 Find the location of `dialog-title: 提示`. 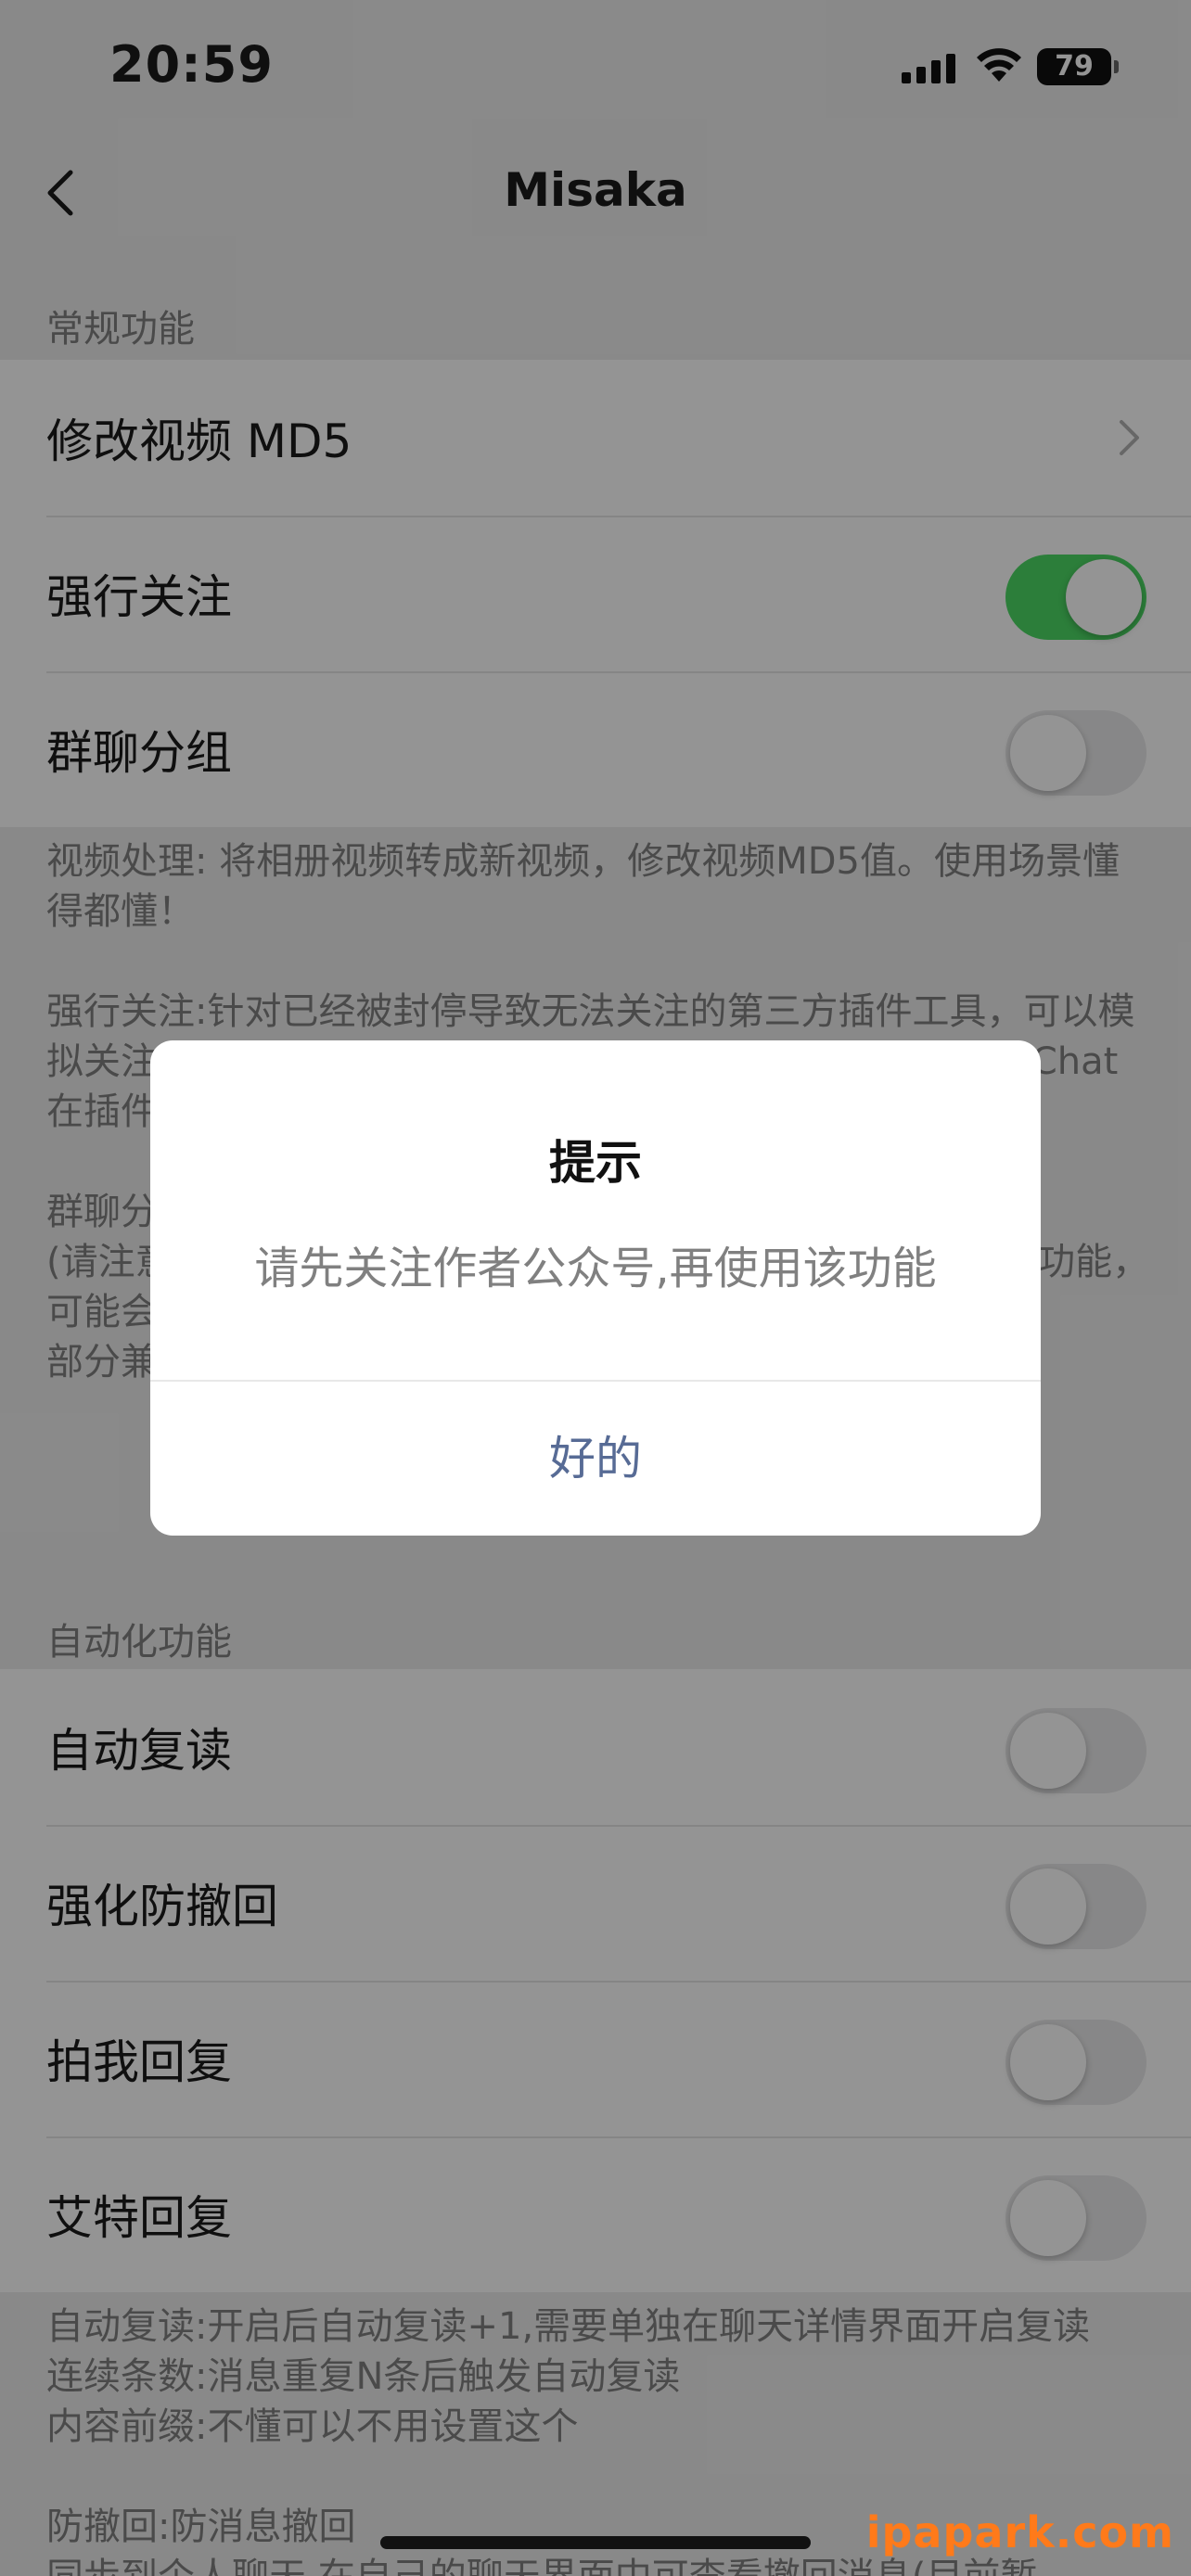

dialog-title: 提示 is located at coordinates (595, 1163).